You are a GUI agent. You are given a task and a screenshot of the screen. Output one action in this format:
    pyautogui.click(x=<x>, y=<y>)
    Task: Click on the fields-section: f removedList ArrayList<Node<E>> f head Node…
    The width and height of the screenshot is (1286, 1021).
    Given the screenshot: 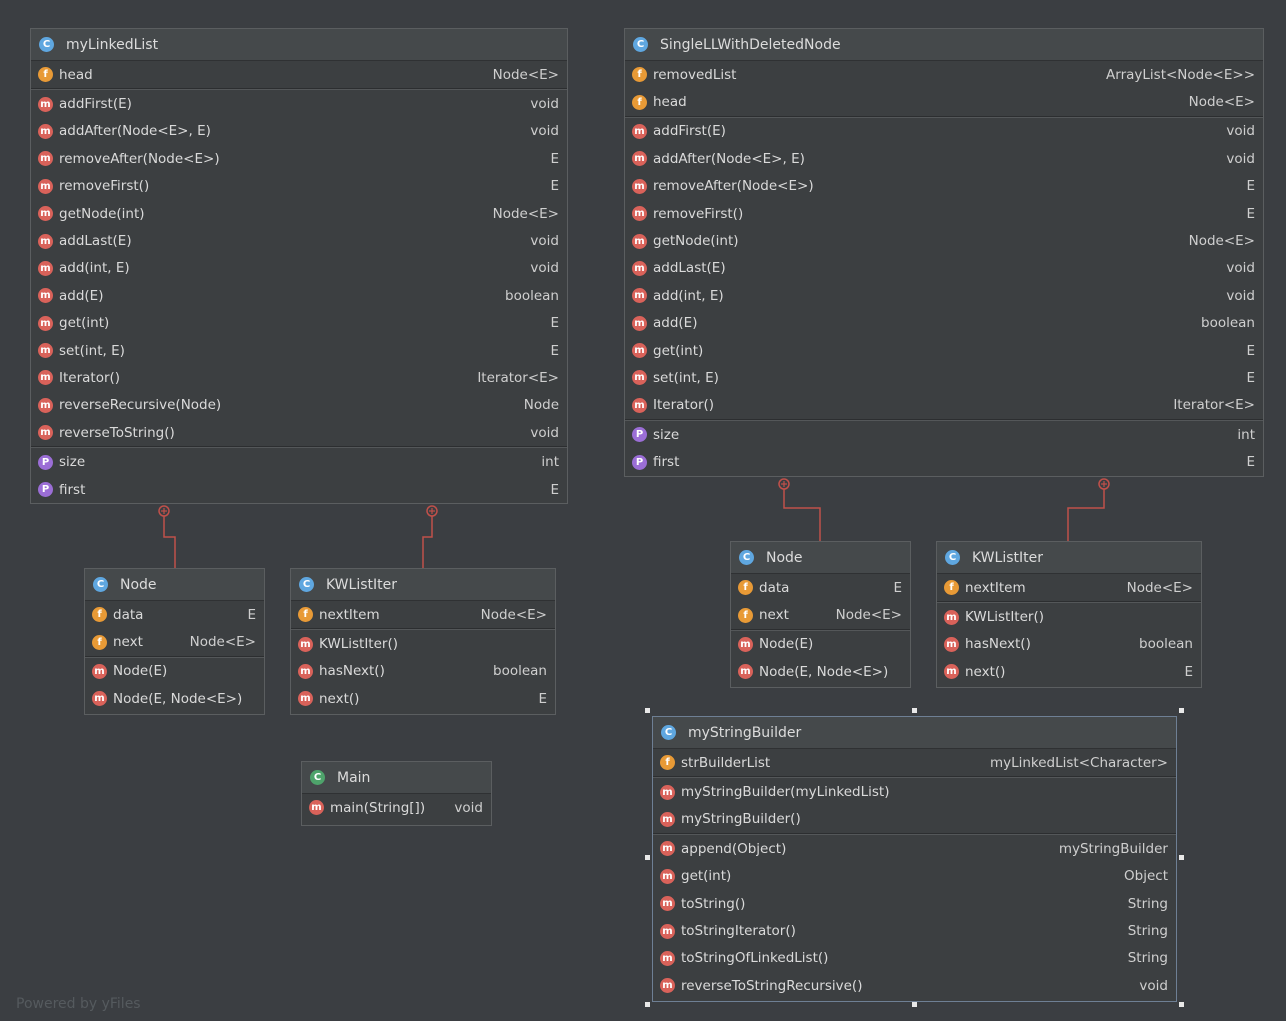 What is the action you would take?
    pyautogui.click(x=944, y=88)
    